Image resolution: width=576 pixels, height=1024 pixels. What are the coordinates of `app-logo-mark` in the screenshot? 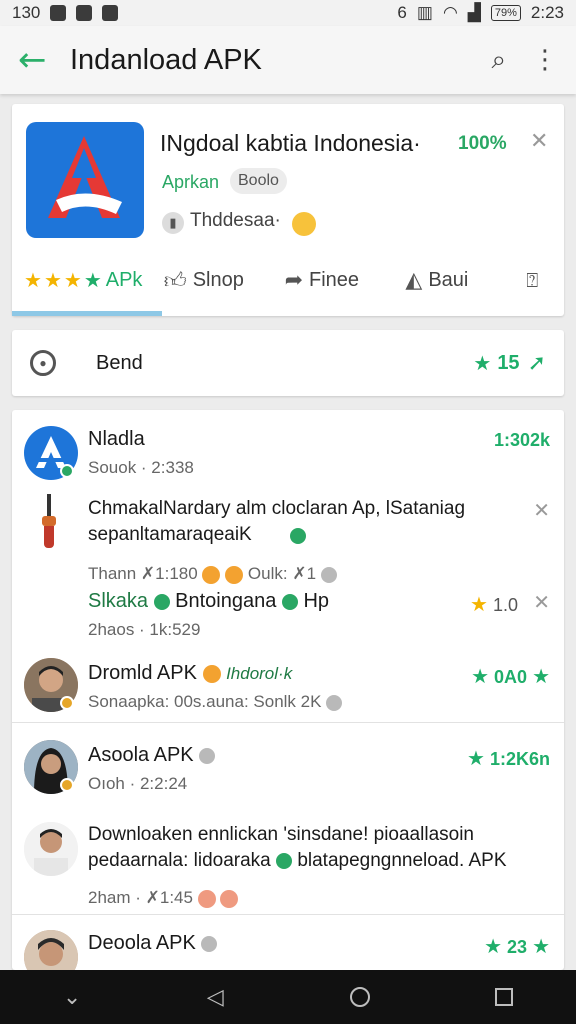 It's located at (85, 177).